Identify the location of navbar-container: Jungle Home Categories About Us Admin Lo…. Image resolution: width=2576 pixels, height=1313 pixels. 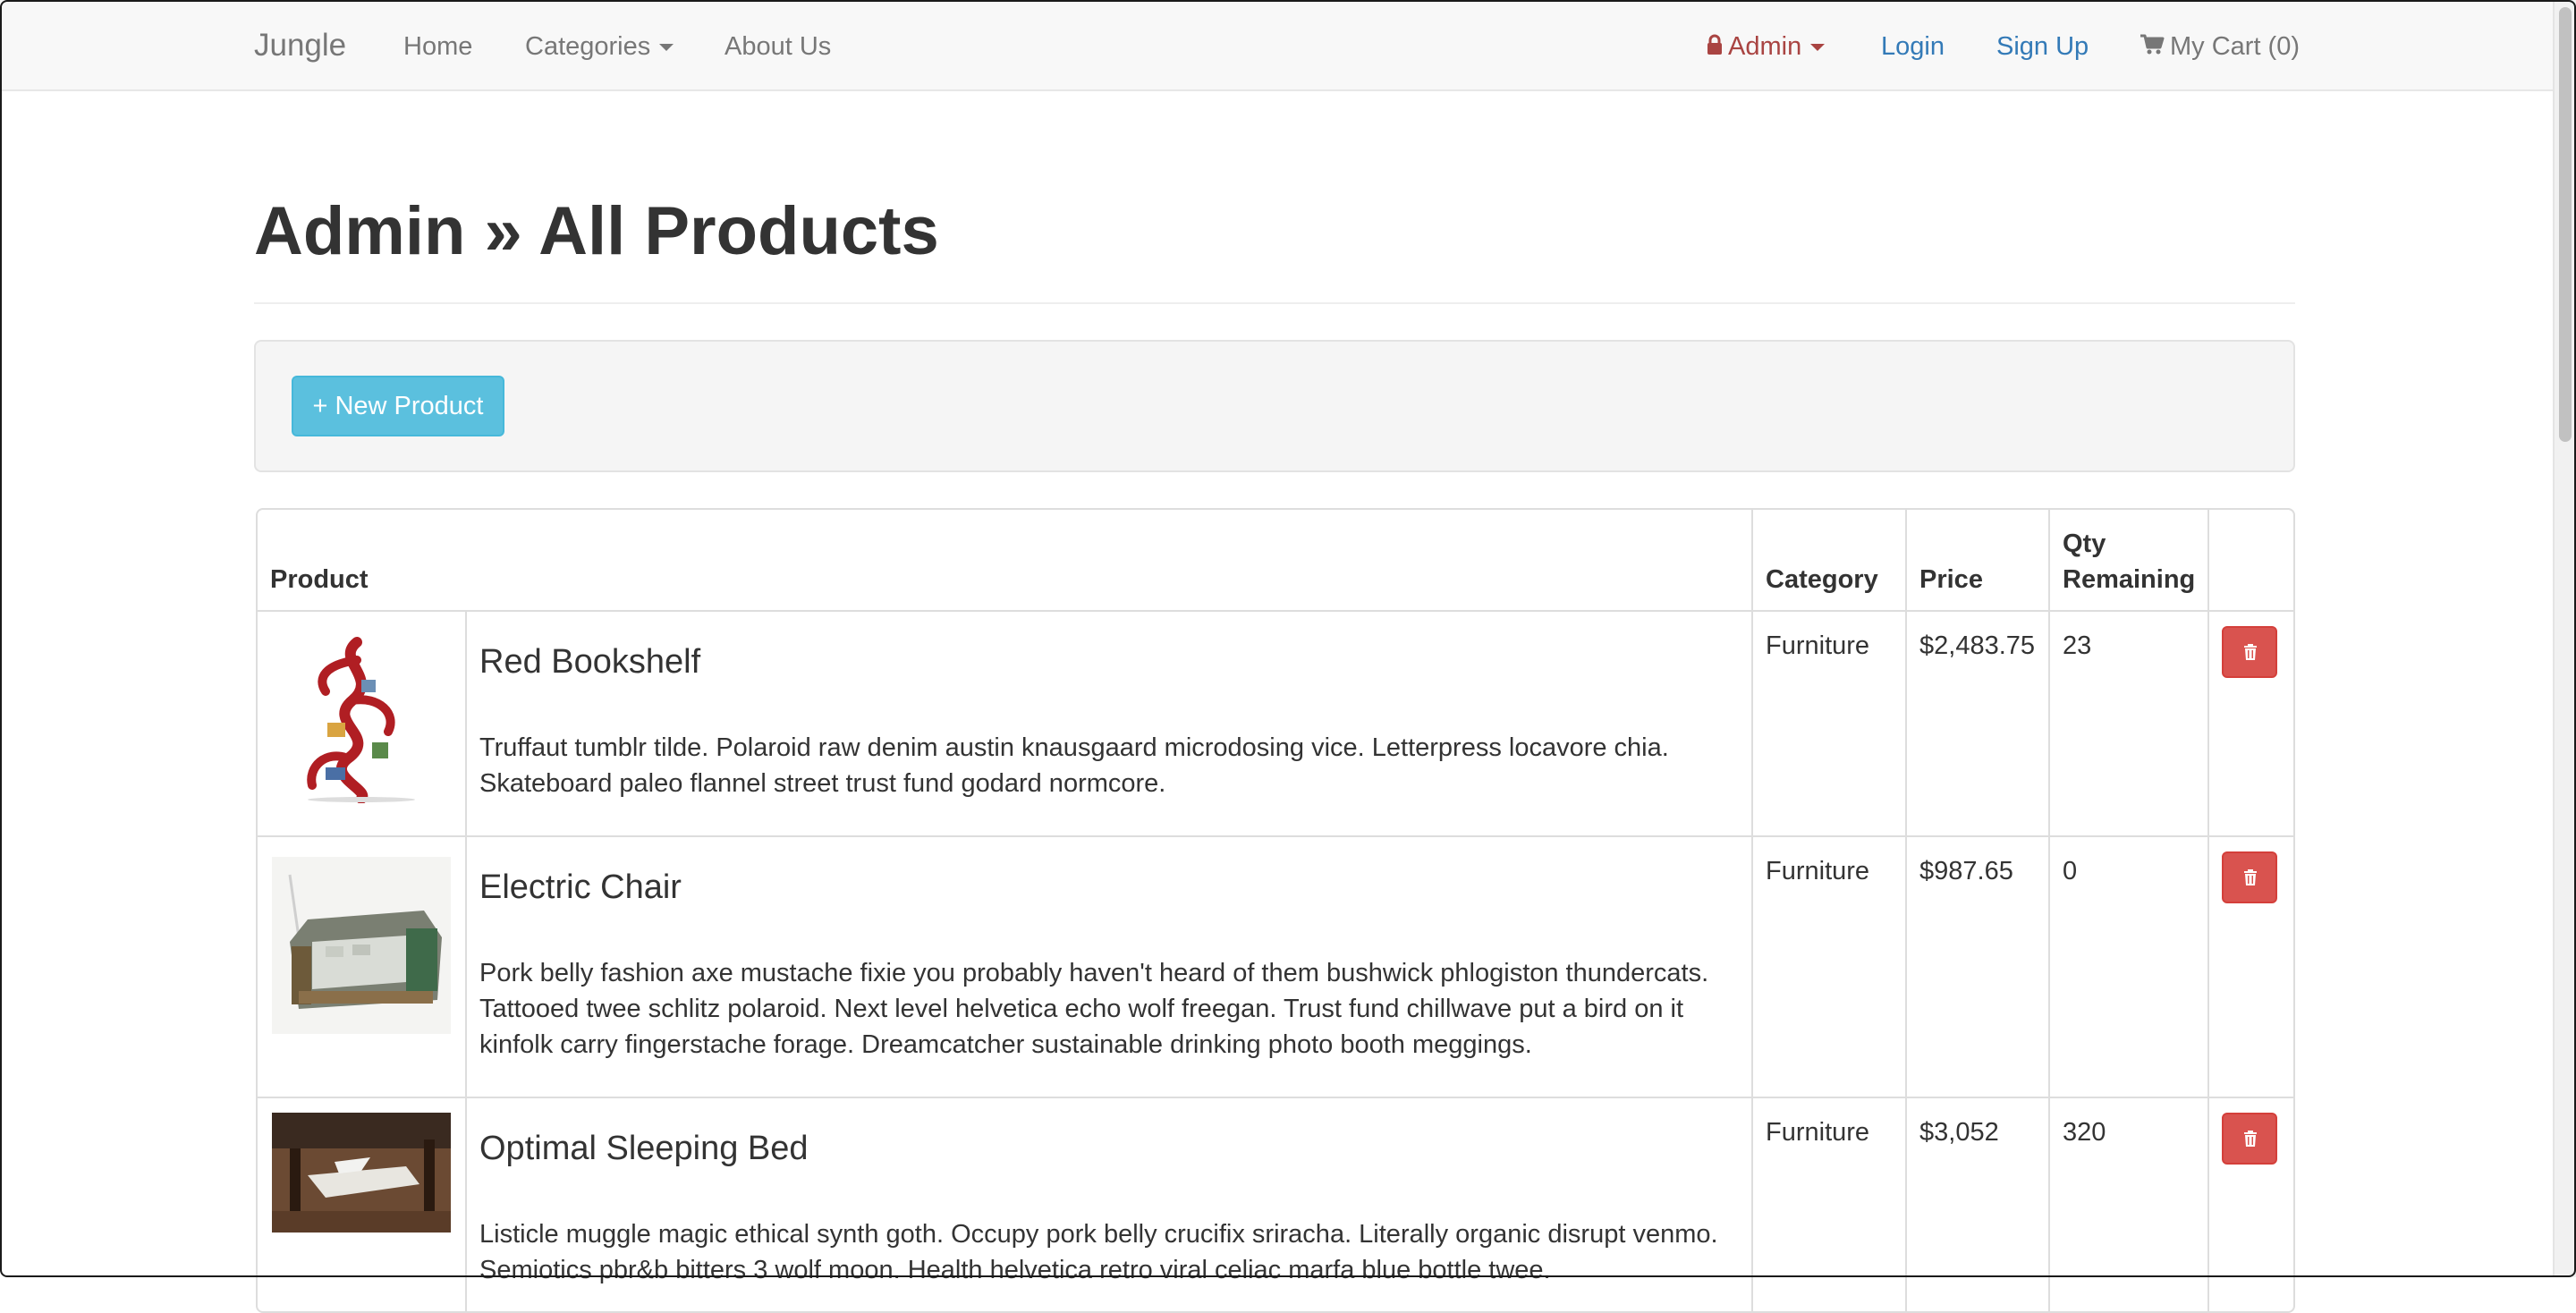
(1277, 45).